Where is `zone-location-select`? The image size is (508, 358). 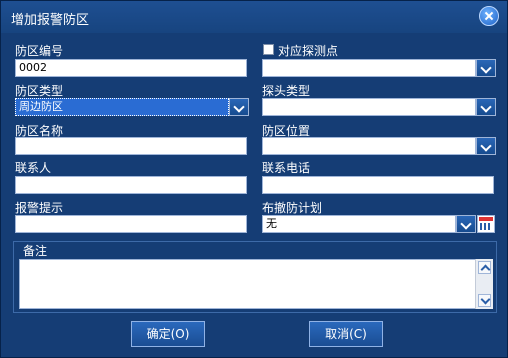
zone-location-select is located at coordinates (369, 146).